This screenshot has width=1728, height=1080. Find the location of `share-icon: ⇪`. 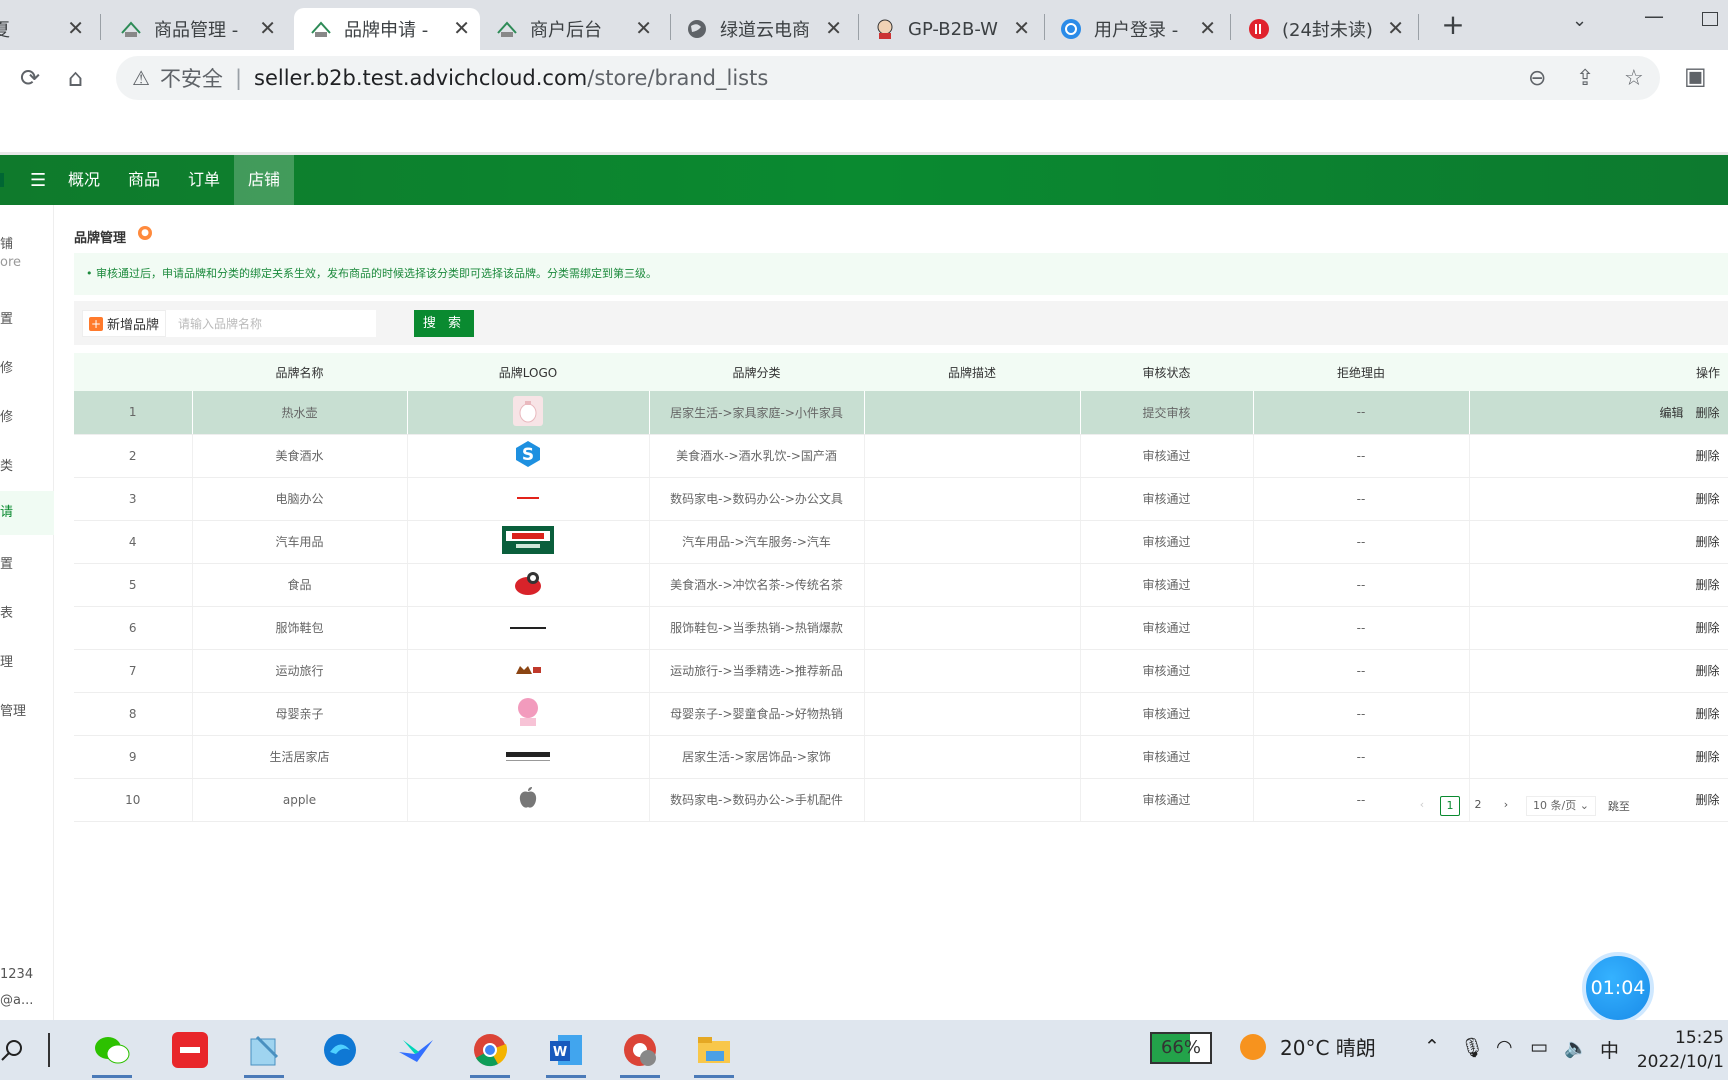

share-icon: ⇪ is located at coordinates (1585, 78).